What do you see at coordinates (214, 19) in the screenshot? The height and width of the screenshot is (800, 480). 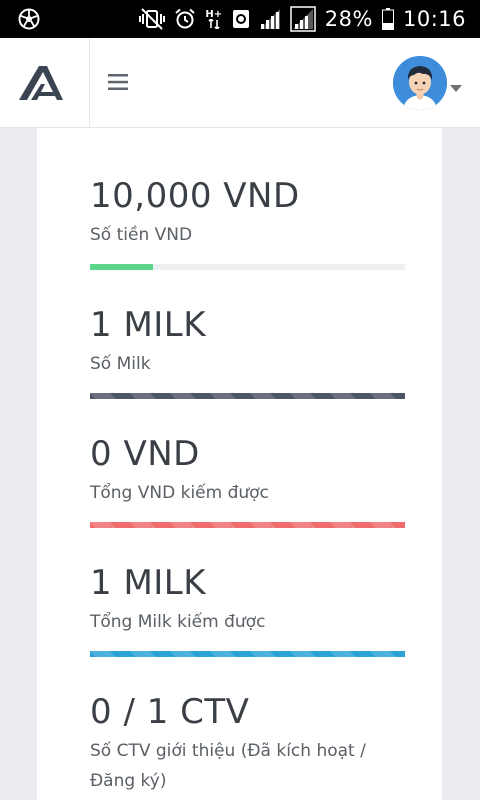 I see `network-hplus-icon: H+` at bounding box center [214, 19].